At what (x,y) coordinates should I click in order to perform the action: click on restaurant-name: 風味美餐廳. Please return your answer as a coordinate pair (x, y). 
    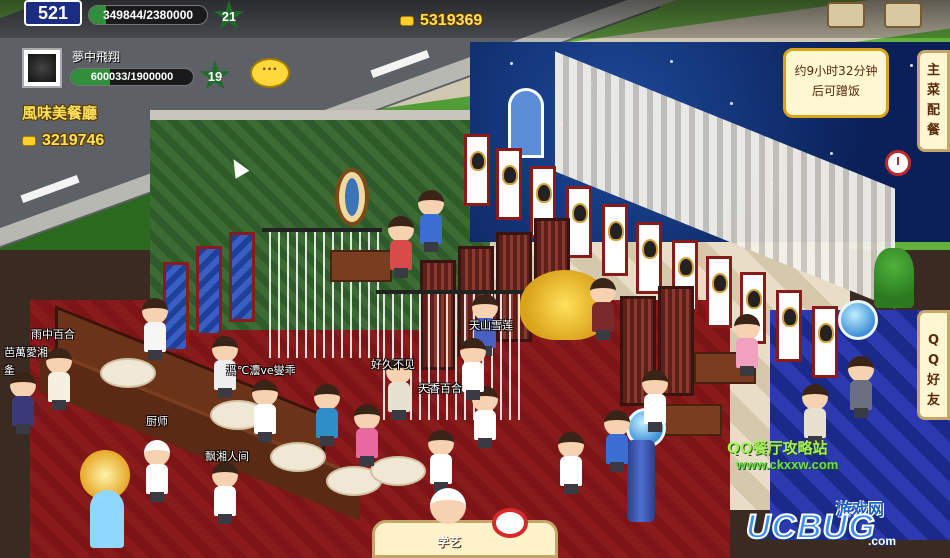
    Looking at the image, I should click on (60, 113).